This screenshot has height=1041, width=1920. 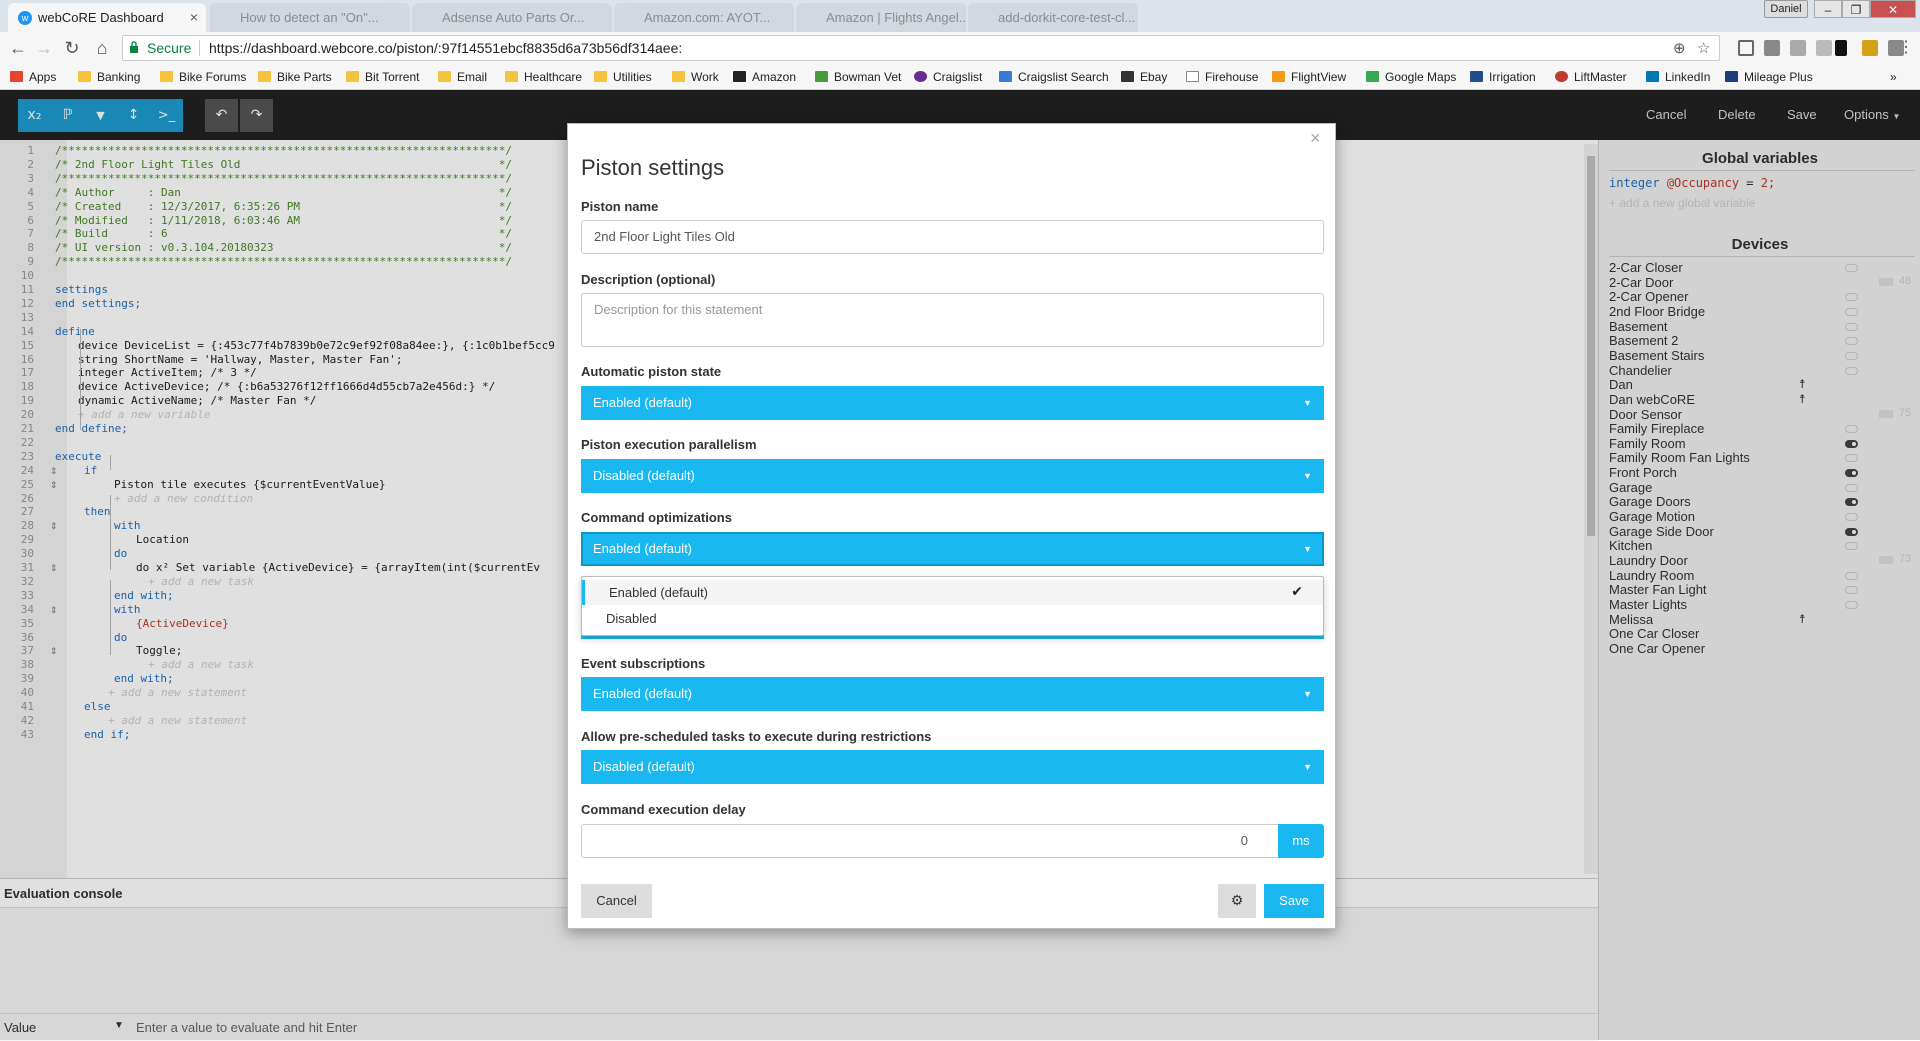 I want to click on auto-state-select: Enabled (default) ▼, so click(x=952, y=403).